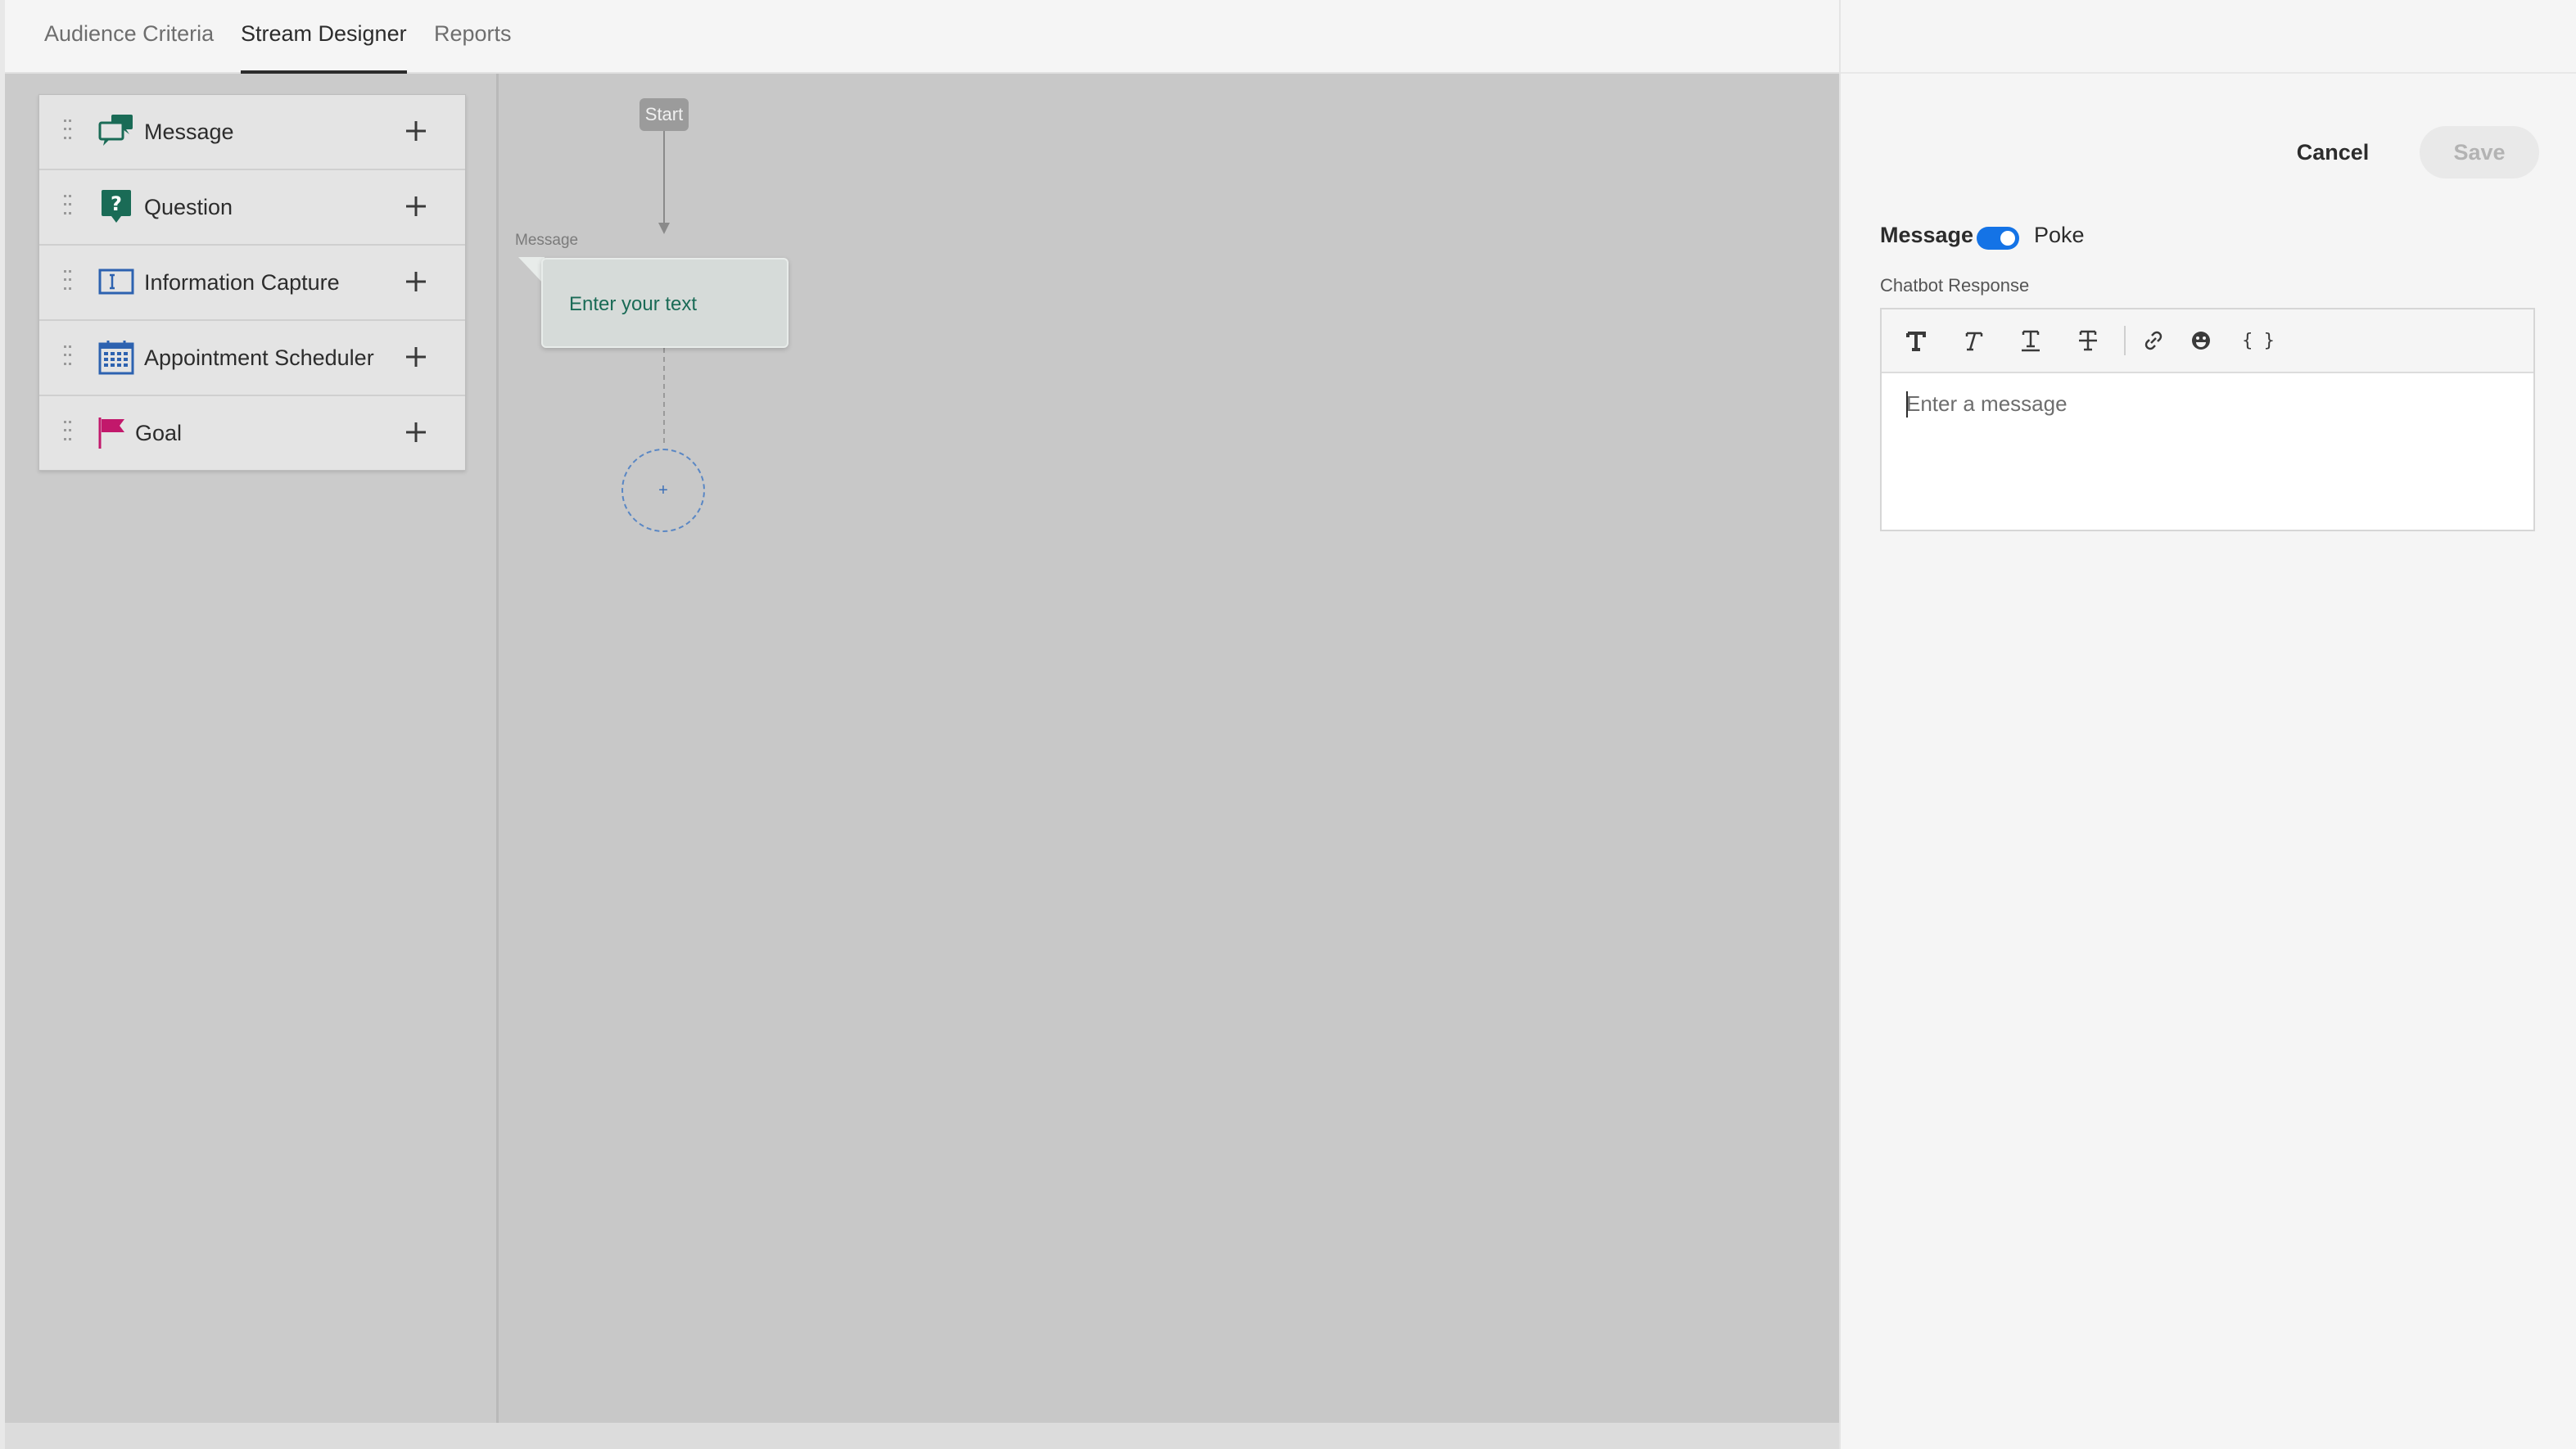  What do you see at coordinates (1973, 341) in the screenshot?
I see `italic-icon` at bounding box center [1973, 341].